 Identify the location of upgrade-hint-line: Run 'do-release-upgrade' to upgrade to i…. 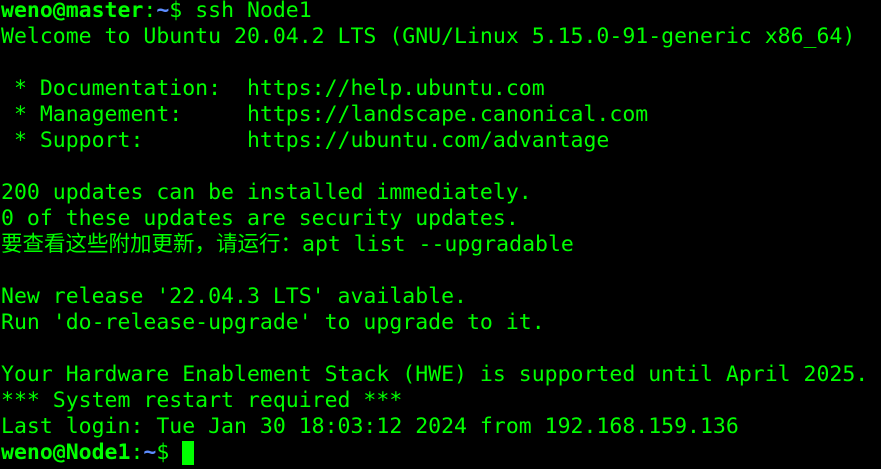
(273, 322).